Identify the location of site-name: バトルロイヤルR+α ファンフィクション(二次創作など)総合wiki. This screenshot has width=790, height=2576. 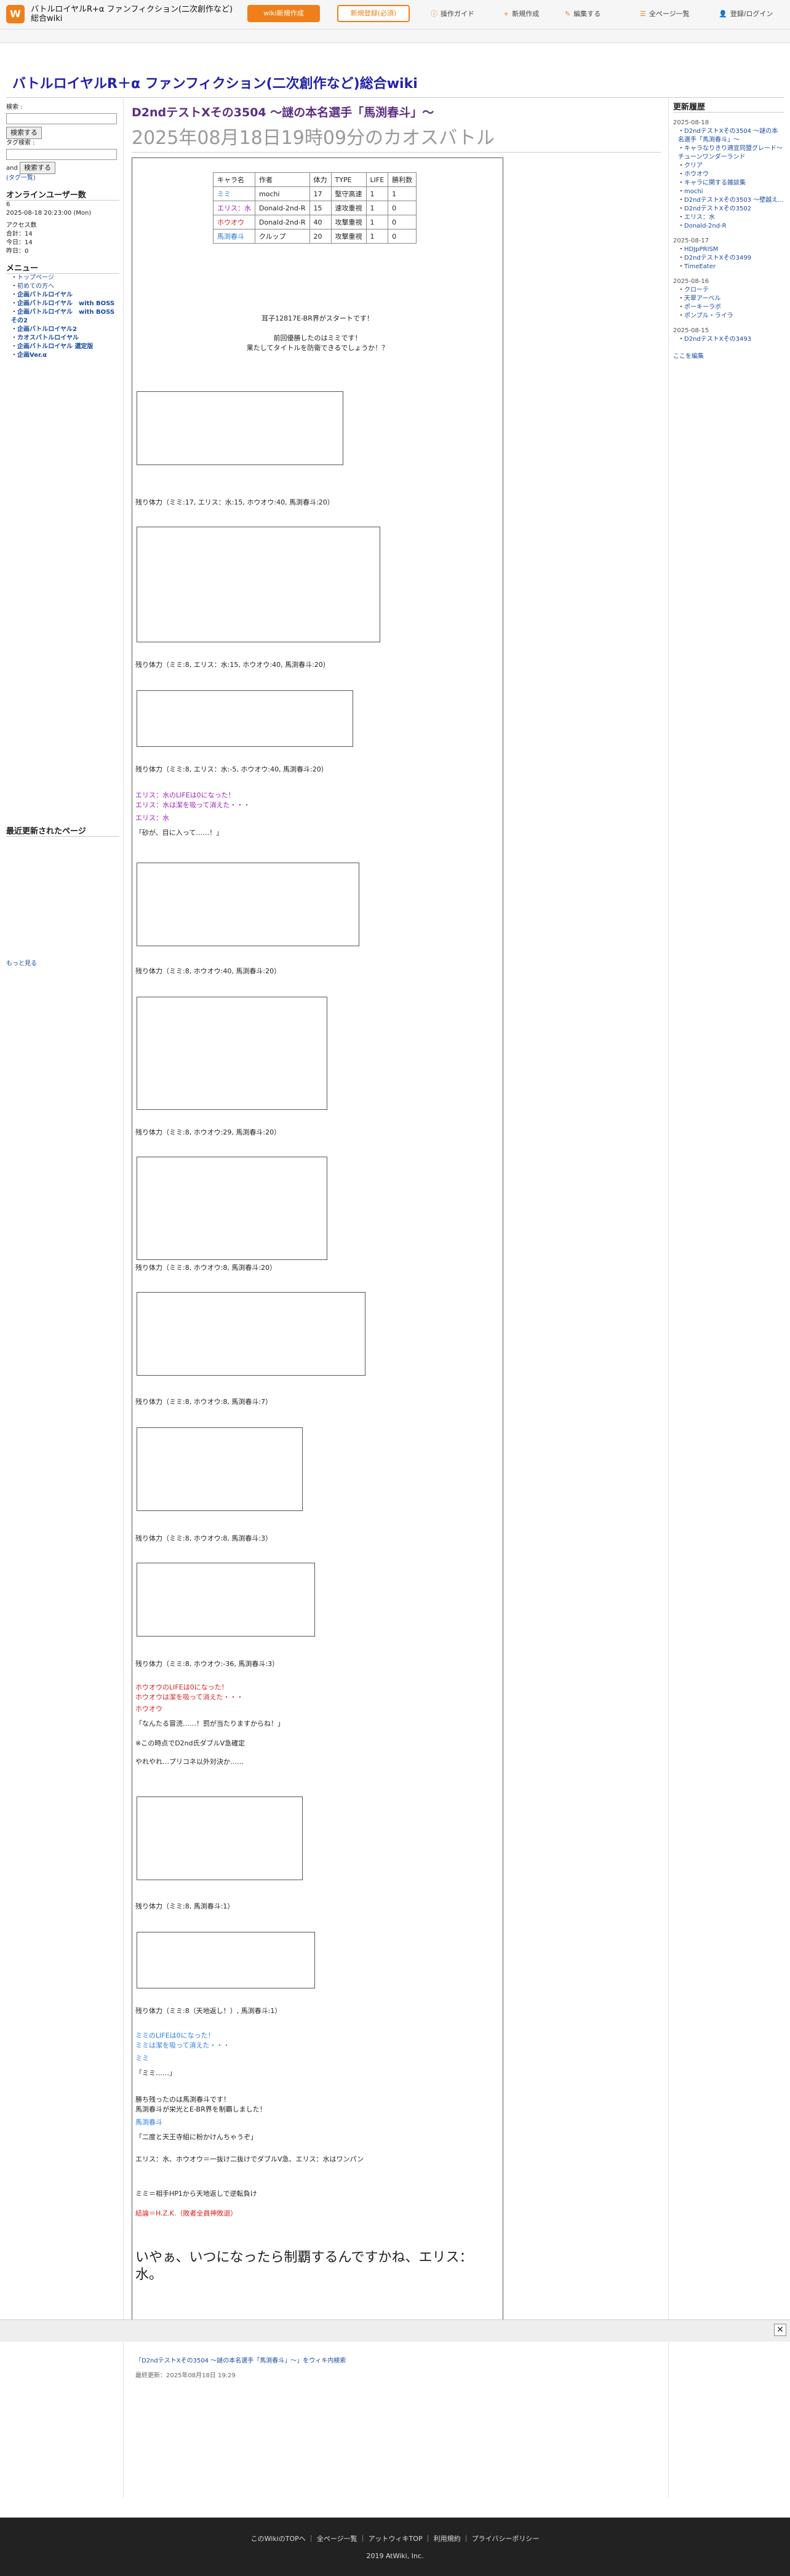
(132, 14).